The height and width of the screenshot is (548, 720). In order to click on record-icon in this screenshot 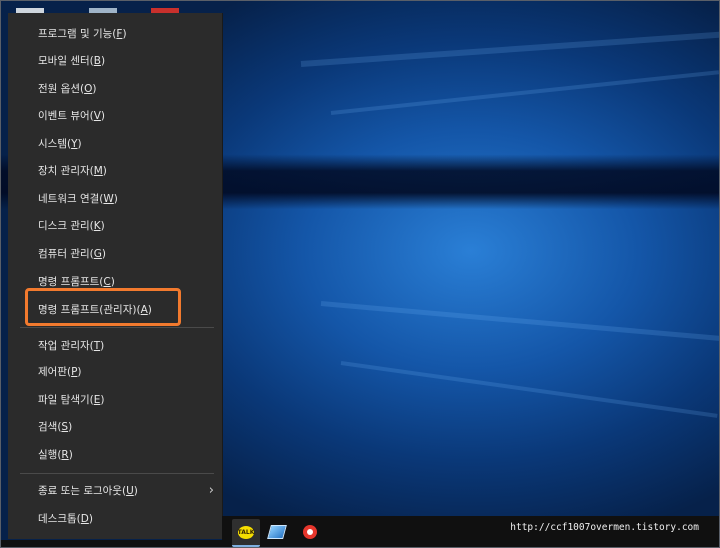, I will do `click(310, 532)`.